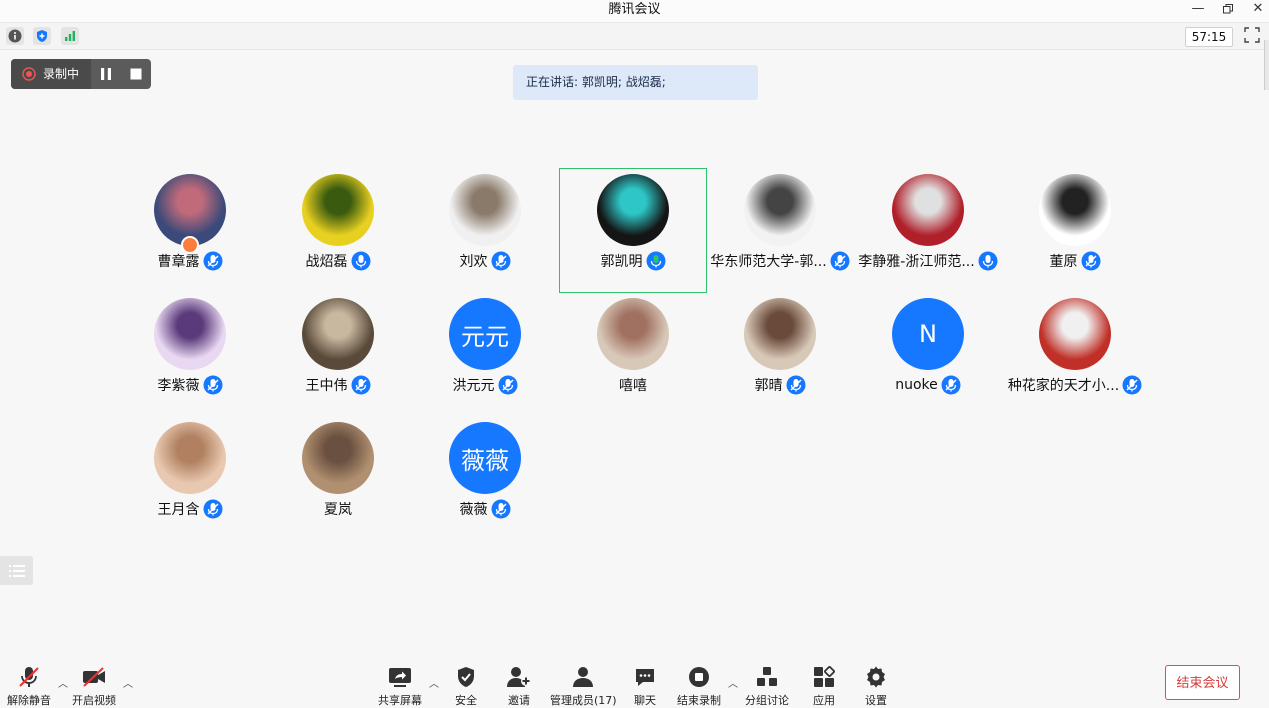  Describe the element at coordinates (1075, 230) in the screenshot. I see `participant-tile: 董原` at that location.